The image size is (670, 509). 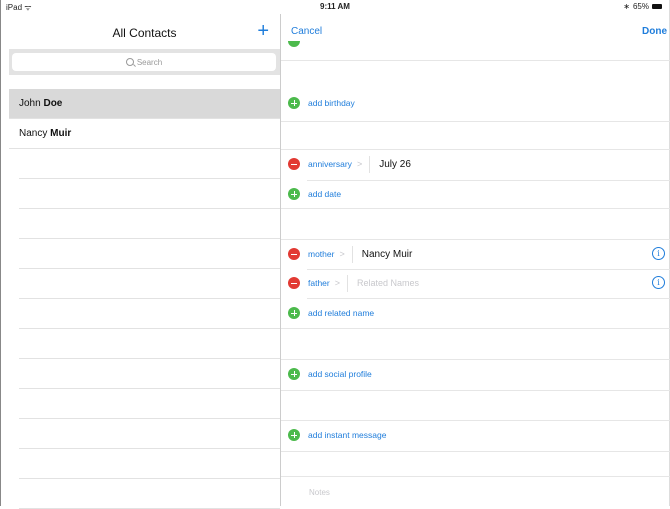 What do you see at coordinates (475, 283) in the screenshot?
I see `related-name-row-father: father > Related Names i` at bounding box center [475, 283].